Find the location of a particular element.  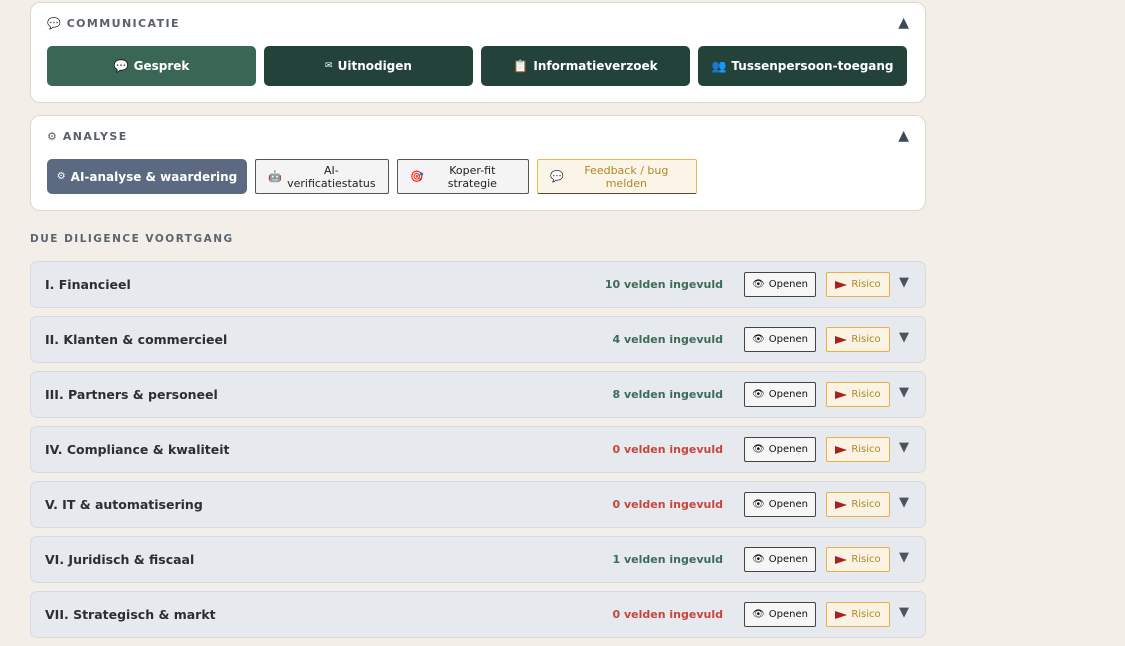

section-title: IV. Compliance & kwaliteit is located at coordinates (137, 449).